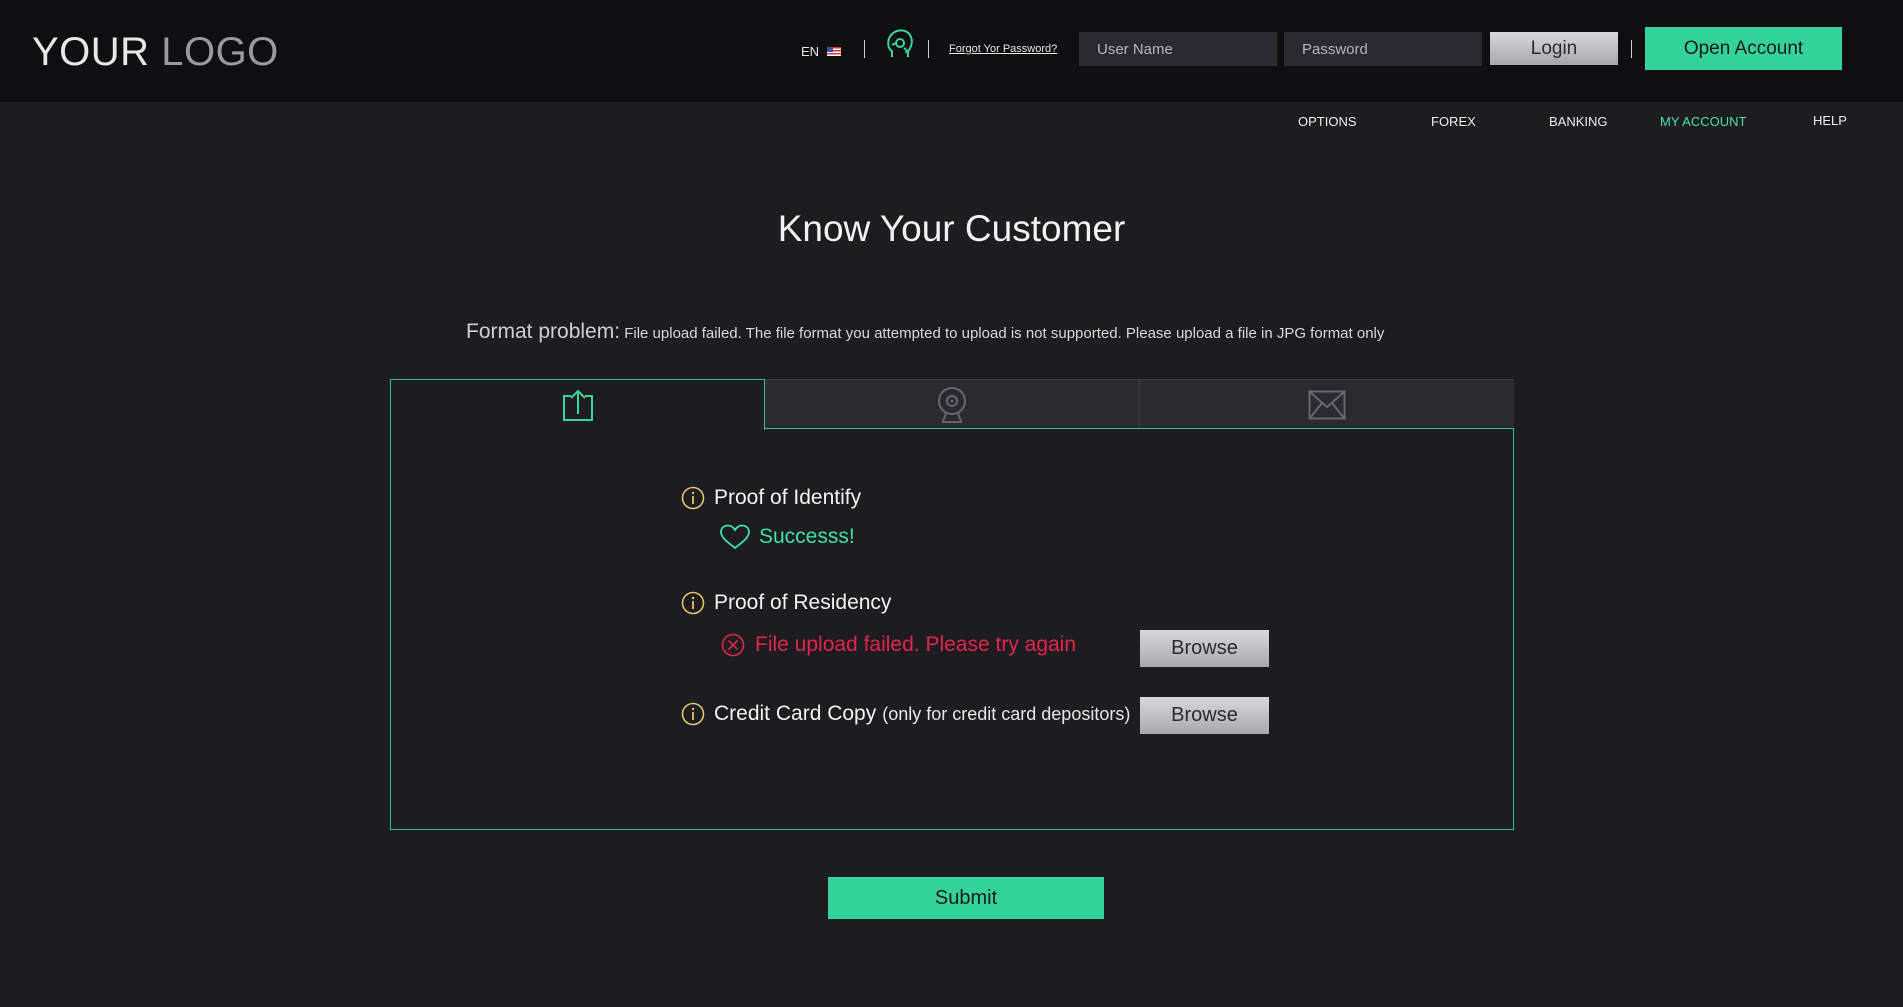 This screenshot has height=1007, width=1903. Describe the element at coordinates (1204, 715) in the screenshot. I see `credit-card-browse-button: Browse` at that location.